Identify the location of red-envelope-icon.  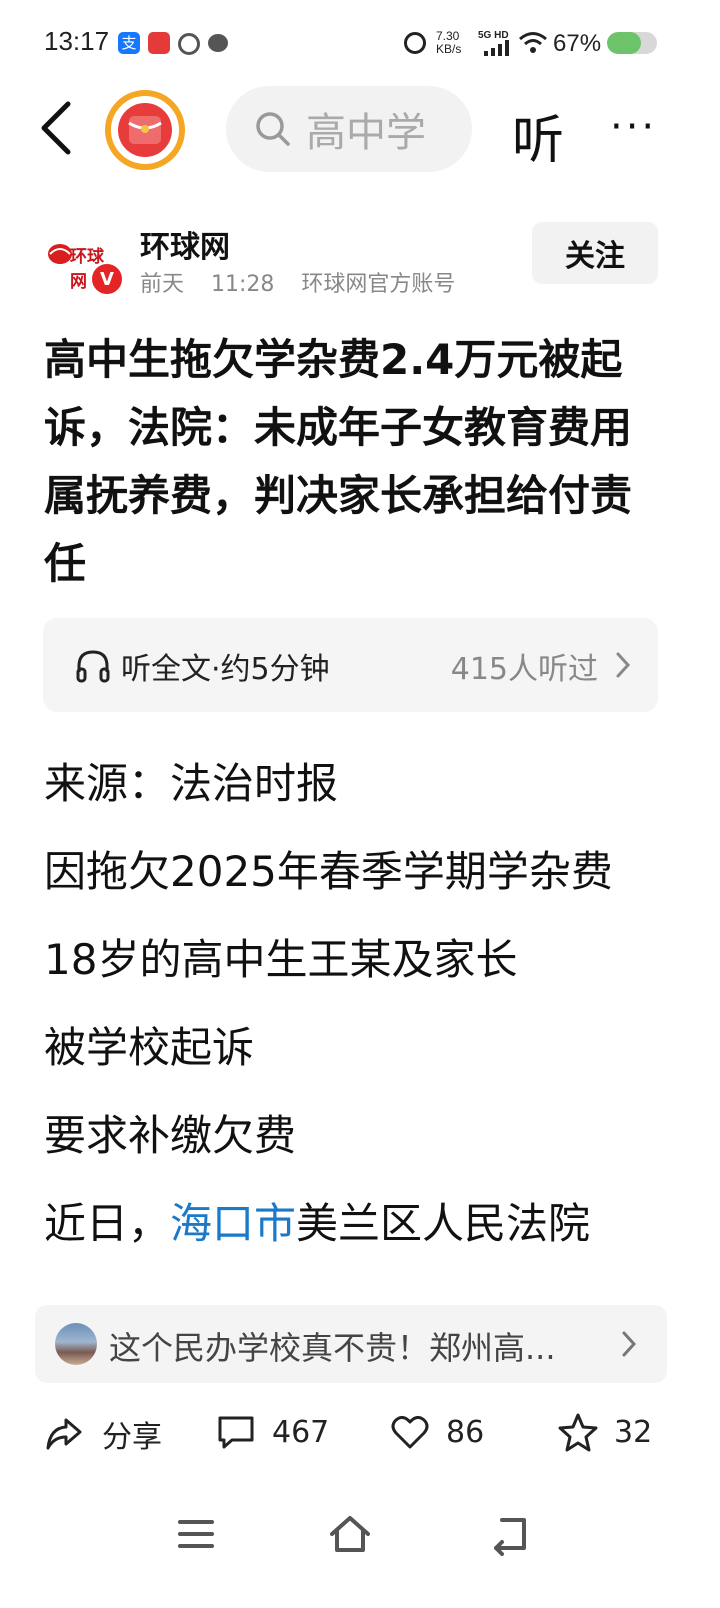
(145, 130).